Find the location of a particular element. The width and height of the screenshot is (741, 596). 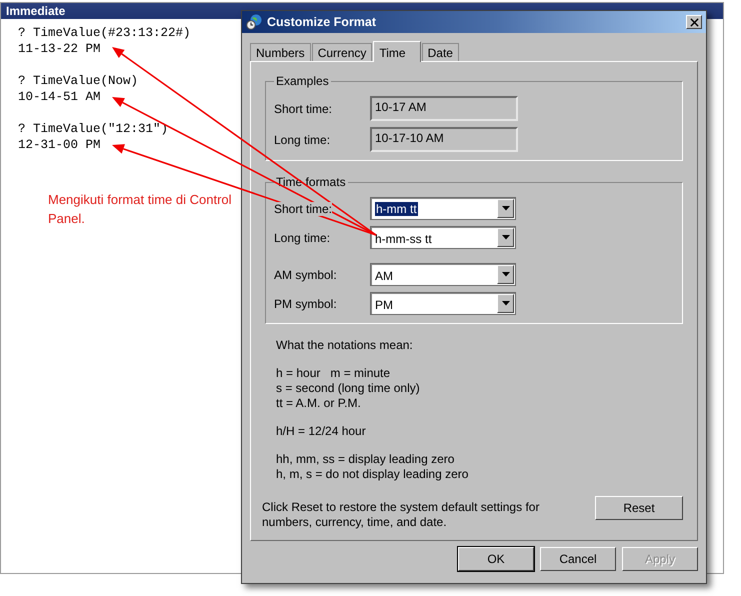

dialog-button: OK is located at coordinates (496, 559).